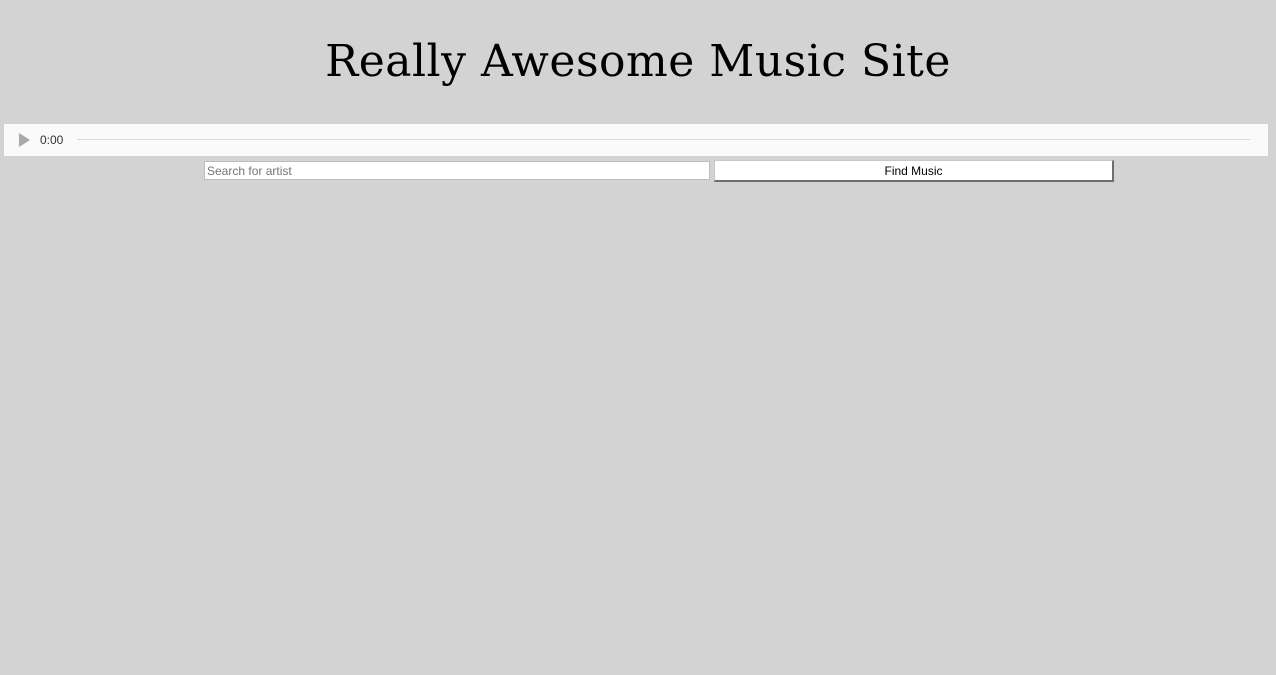 The height and width of the screenshot is (675, 1276). Describe the element at coordinates (52, 140) in the screenshot. I see `time-display: 0:00` at that location.